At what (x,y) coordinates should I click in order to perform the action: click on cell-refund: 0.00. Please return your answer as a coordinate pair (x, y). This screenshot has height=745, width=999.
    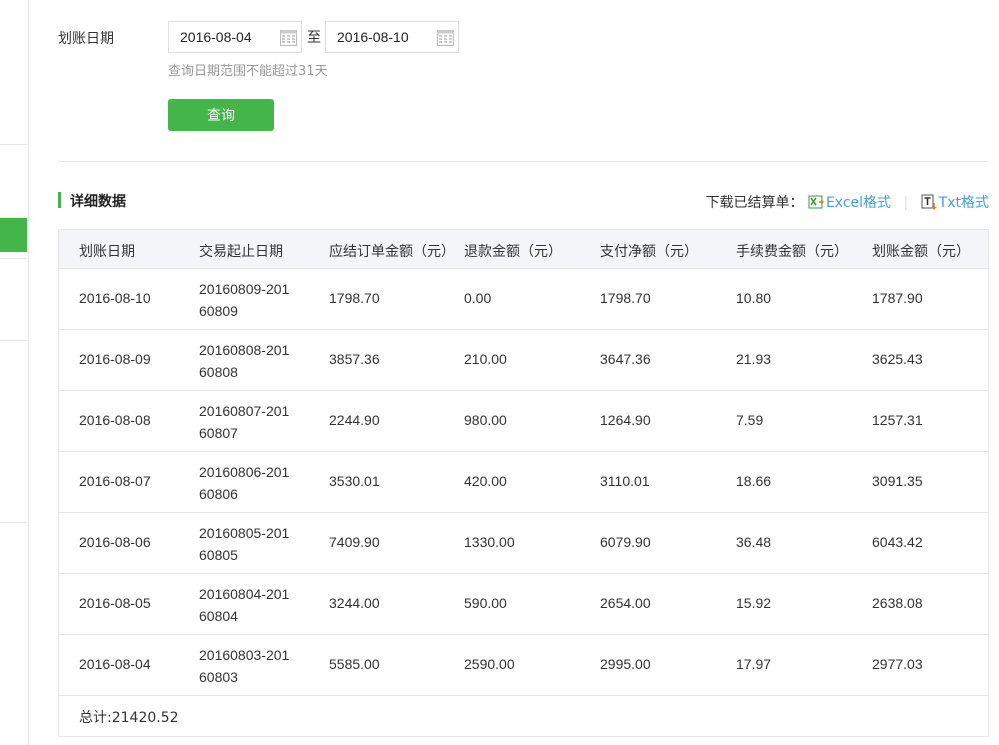
    Looking at the image, I should click on (478, 298).